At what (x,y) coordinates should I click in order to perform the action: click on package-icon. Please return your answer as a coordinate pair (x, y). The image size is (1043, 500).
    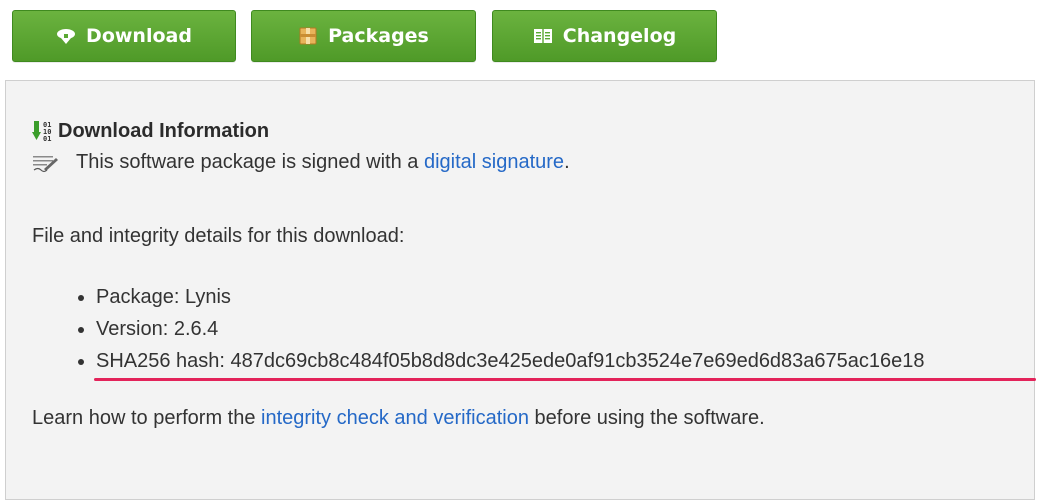
    Looking at the image, I should click on (308, 36).